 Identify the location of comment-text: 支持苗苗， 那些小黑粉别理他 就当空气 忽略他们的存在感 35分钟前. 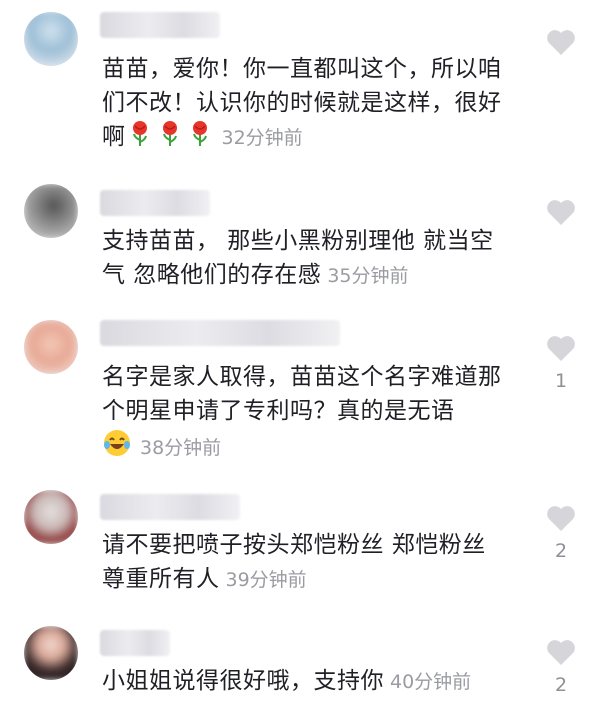
(303, 258).